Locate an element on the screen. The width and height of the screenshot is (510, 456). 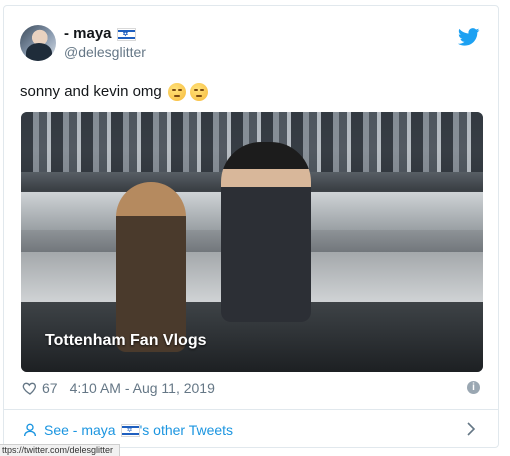
tweet-text-content: sonny and kevin omg is located at coordinates (91, 91).